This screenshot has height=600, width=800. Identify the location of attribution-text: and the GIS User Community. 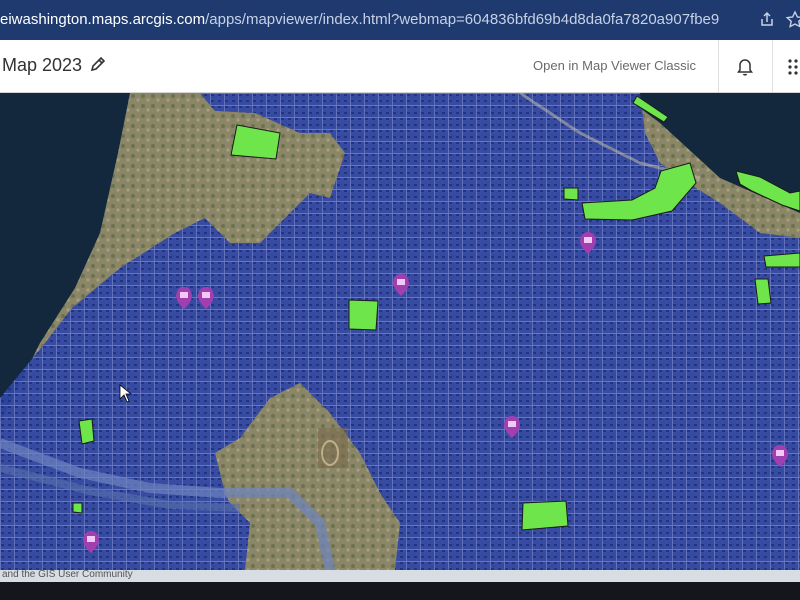
(67, 574).